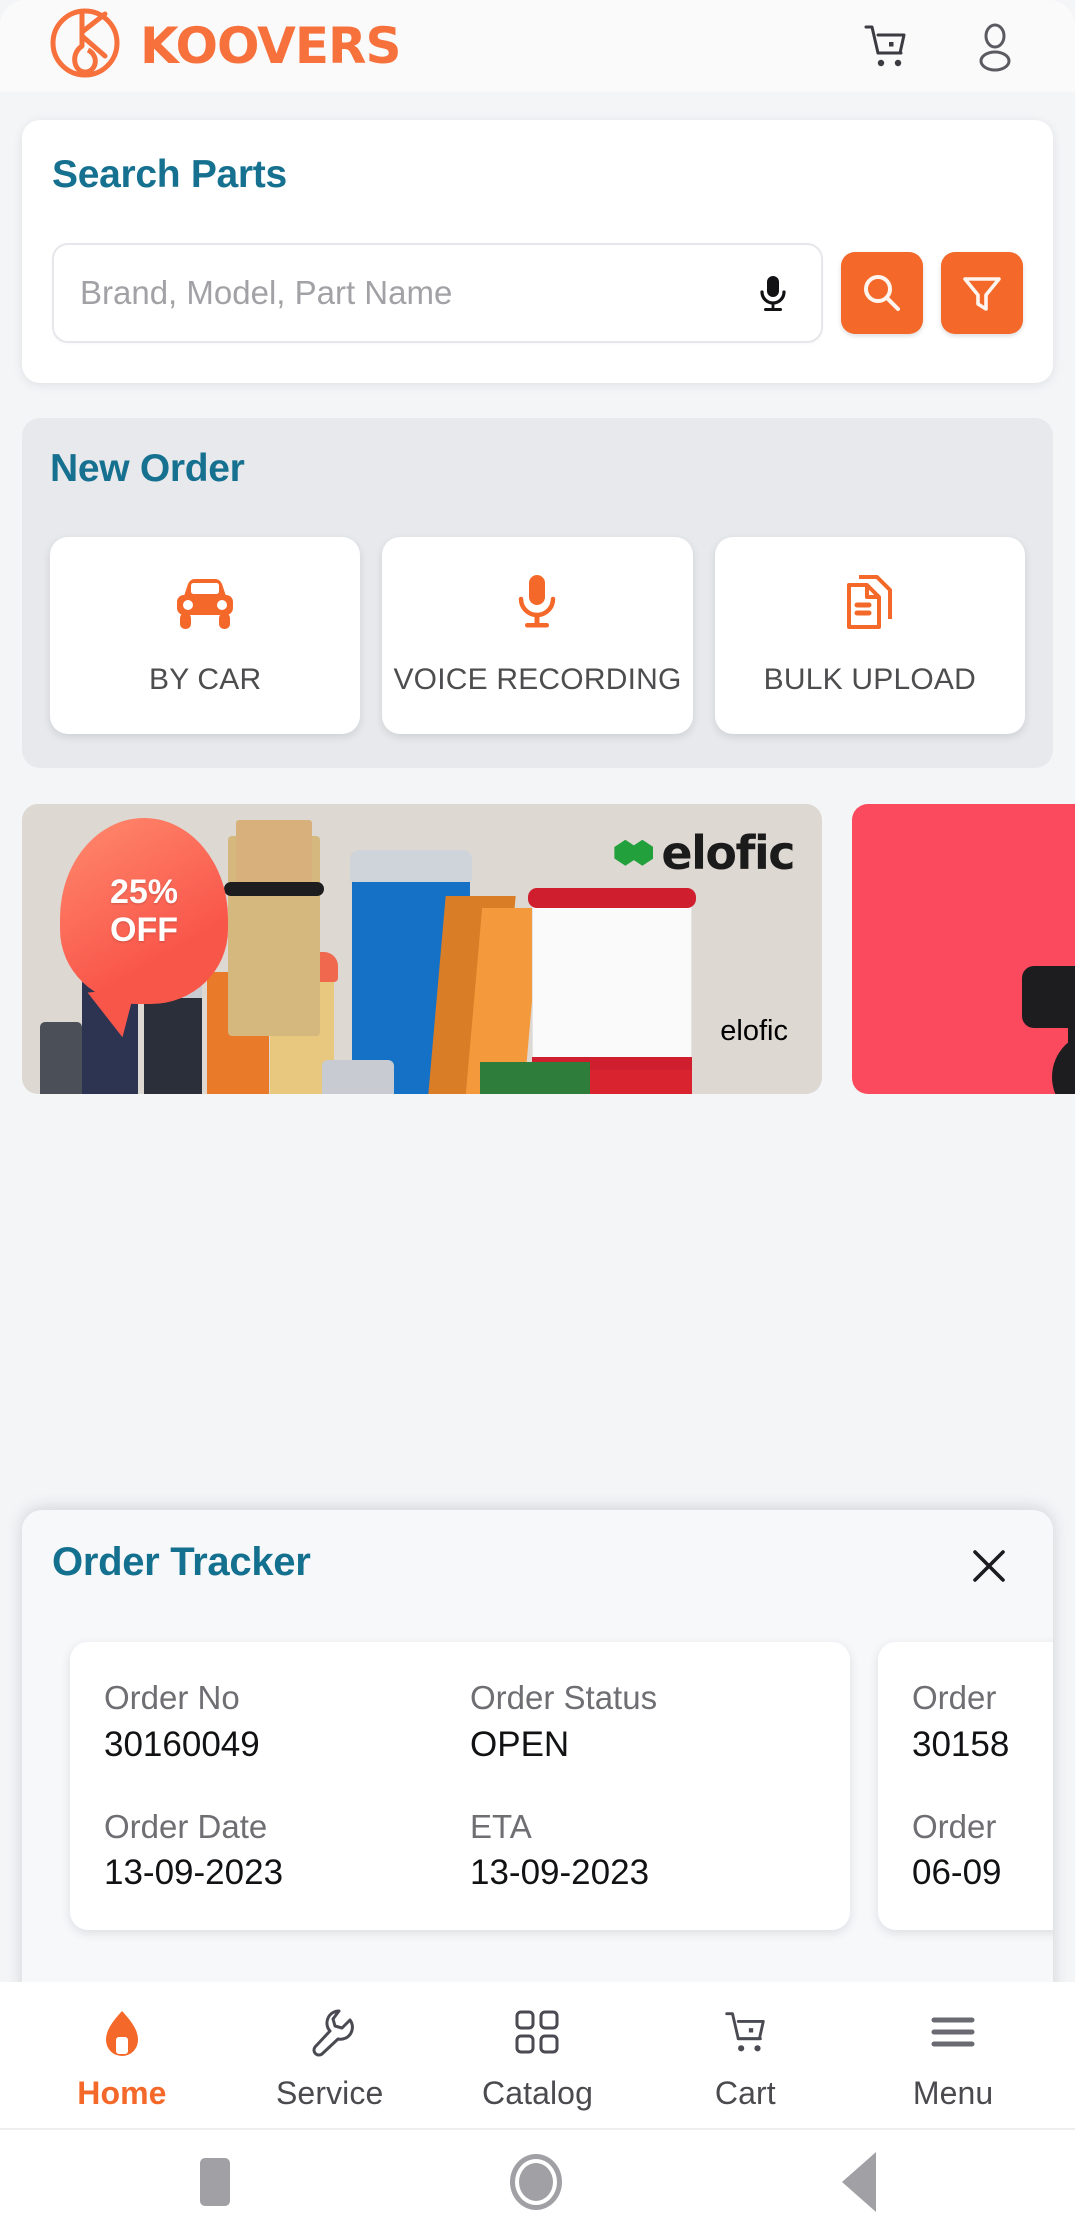 This screenshot has width=1075, height=2233. I want to click on order-date-value: 06-09, so click(957, 1873).